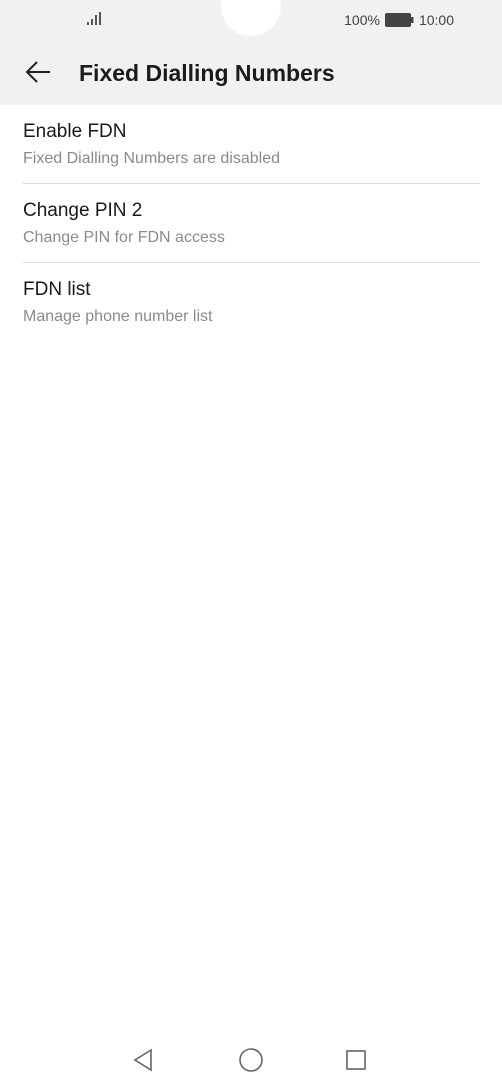 The width and height of the screenshot is (502, 1087). I want to click on list-item-subtitle: Change PIN for FDN access, so click(124, 237).